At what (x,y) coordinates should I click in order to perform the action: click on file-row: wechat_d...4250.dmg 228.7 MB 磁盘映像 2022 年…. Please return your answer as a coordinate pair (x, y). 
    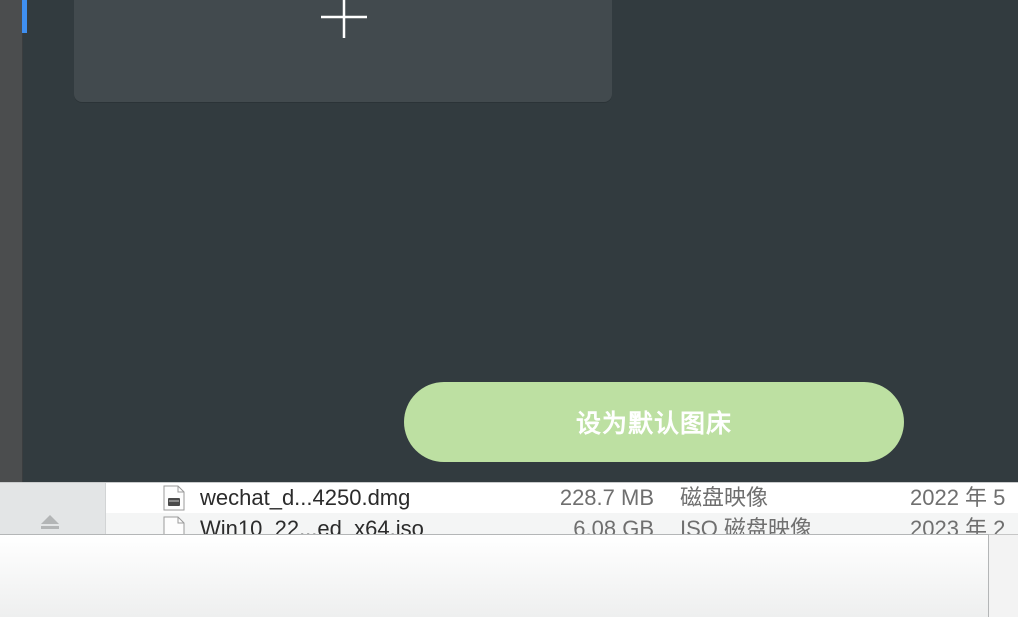
    Looking at the image, I should click on (562, 498).